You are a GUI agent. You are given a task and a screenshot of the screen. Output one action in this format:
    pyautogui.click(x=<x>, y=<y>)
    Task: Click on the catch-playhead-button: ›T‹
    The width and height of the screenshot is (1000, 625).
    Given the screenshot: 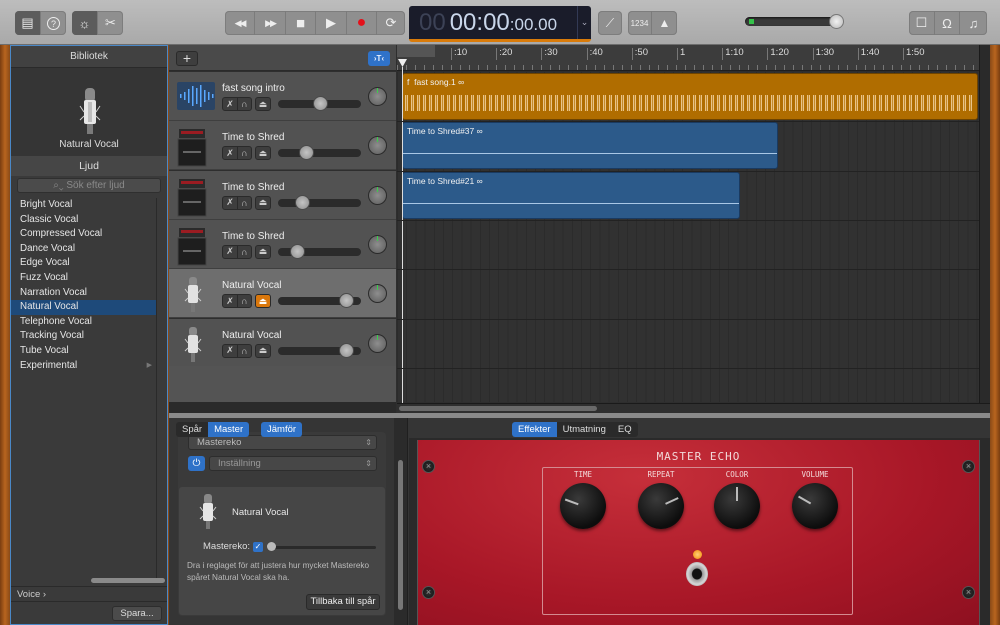 What is the action you would take?
    pyautogui.click(x=379, y=58)
    